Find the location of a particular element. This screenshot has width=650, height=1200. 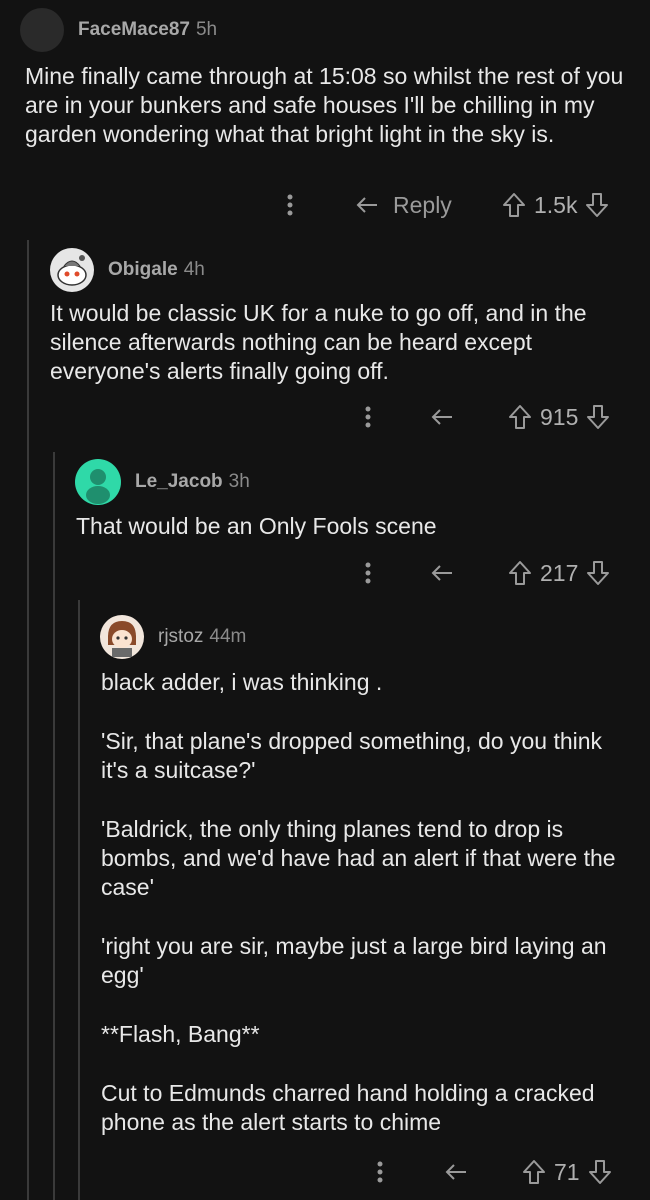

reply-button: Reply is located at coordinates (403, 205).